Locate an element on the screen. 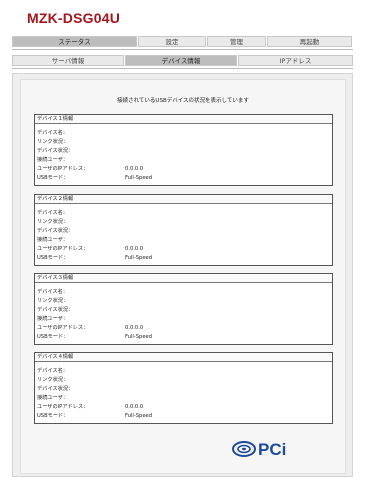 The width and height of the screenshot is (367, 480). pci-logo-icon: PCi is located at coordinates (259, 449).